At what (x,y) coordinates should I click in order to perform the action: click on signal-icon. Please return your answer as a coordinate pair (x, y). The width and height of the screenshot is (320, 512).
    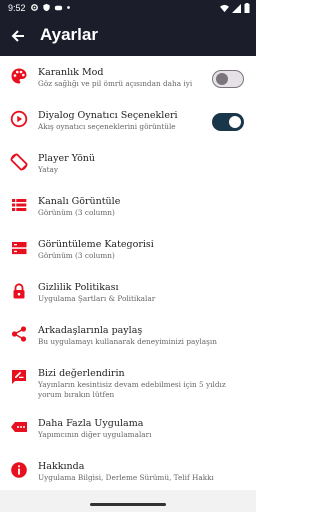
    Looking at the image, I should click on (236, 8).